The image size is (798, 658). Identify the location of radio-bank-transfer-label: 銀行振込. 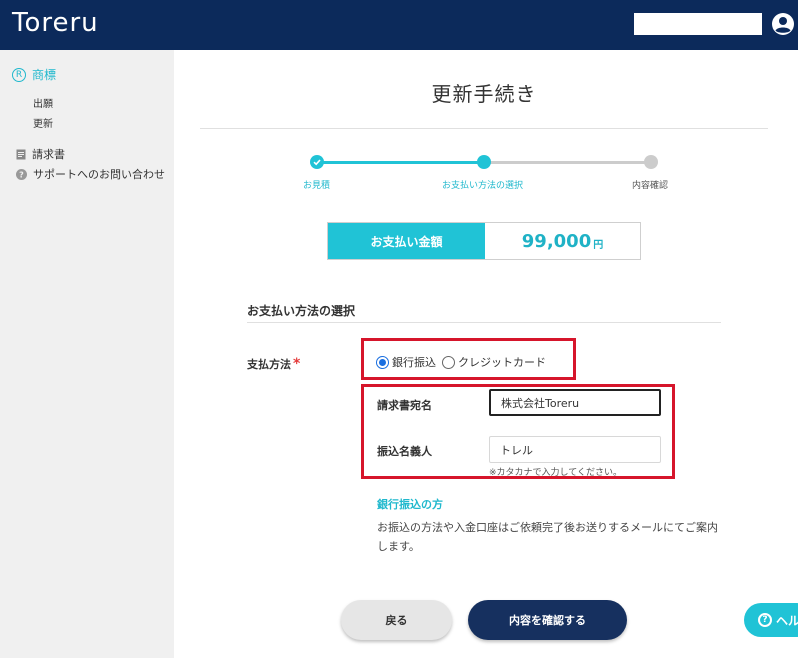
(414, 362).